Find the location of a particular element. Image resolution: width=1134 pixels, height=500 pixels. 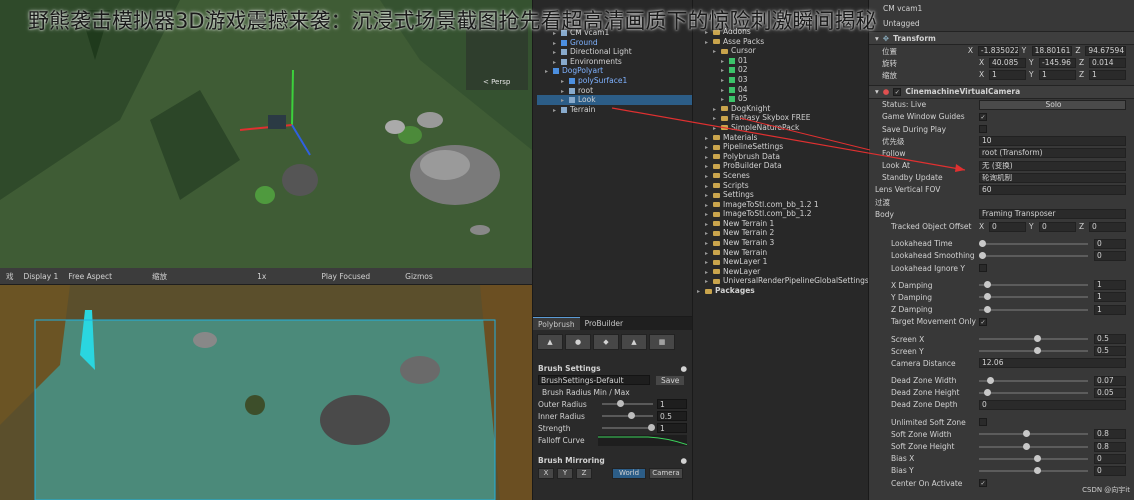

lens-label: Lens Vertical FOV is located at coordinates (927, 189).